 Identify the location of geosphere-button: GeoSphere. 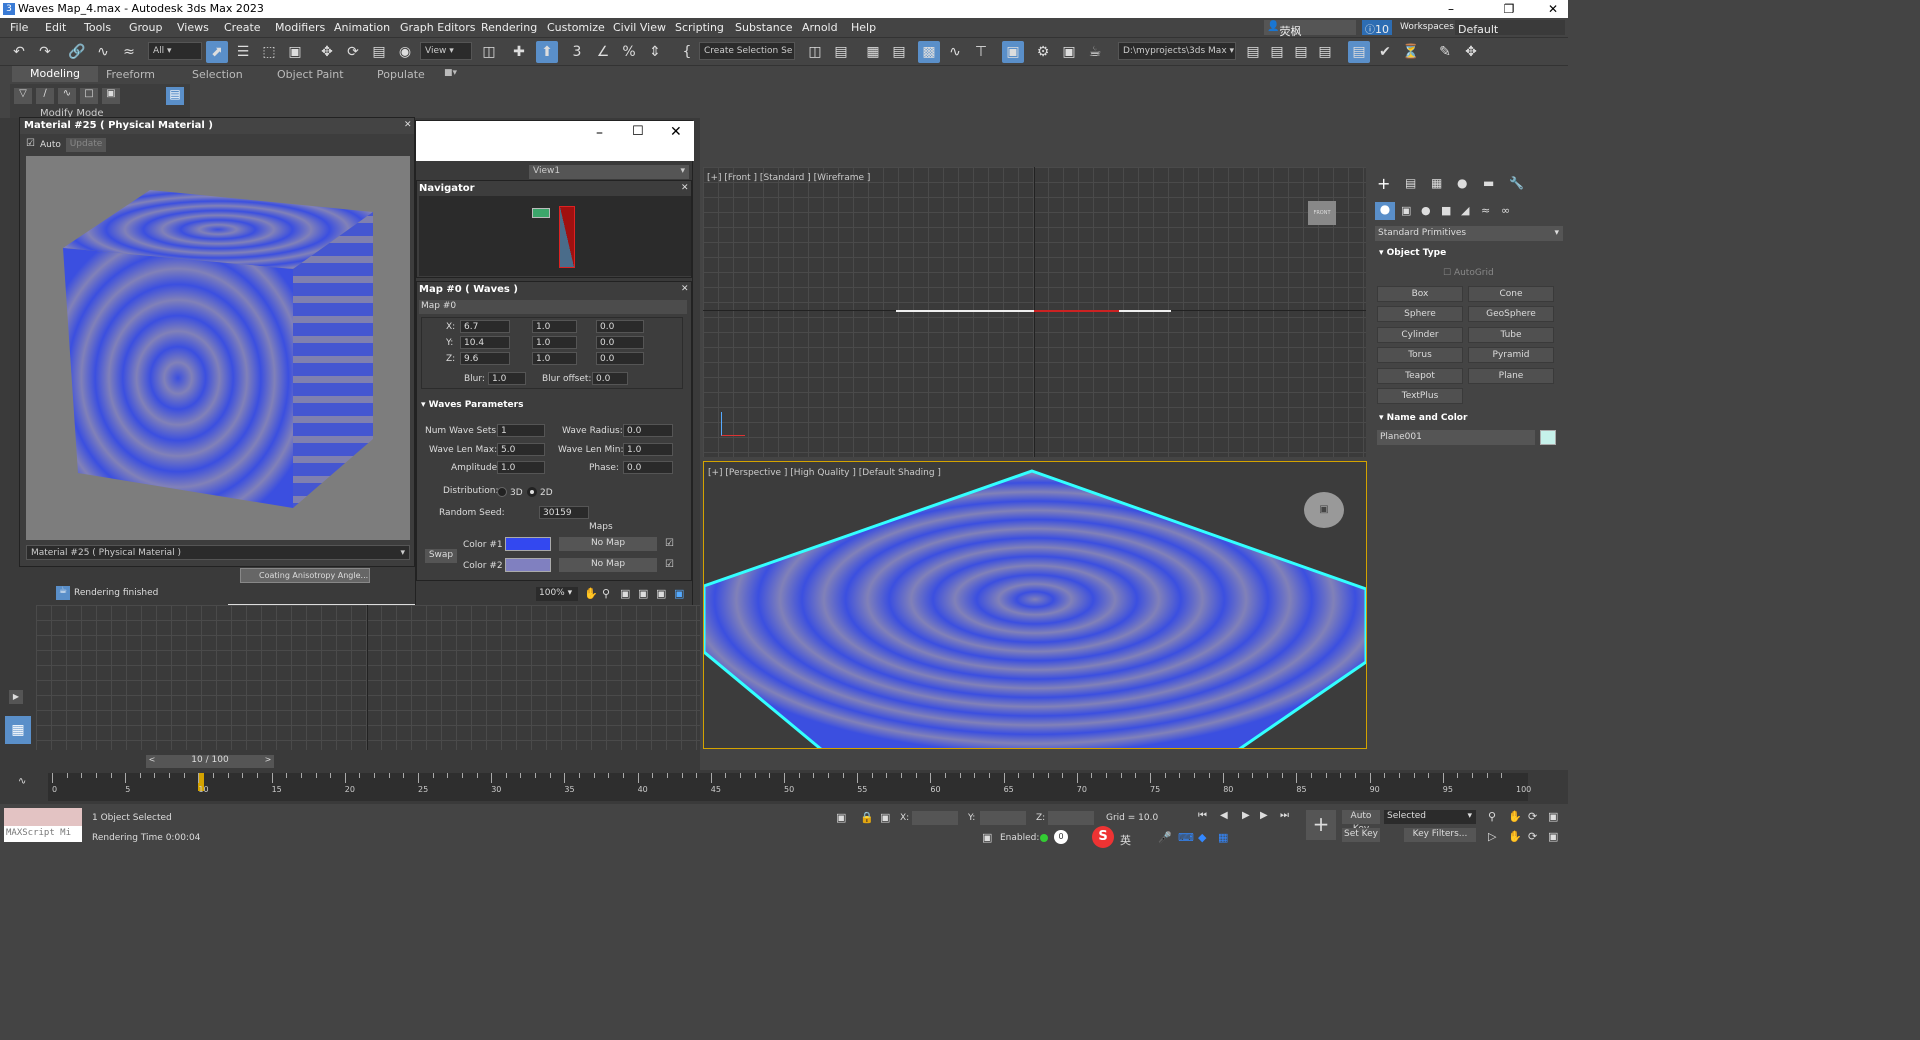
(1511, 314).